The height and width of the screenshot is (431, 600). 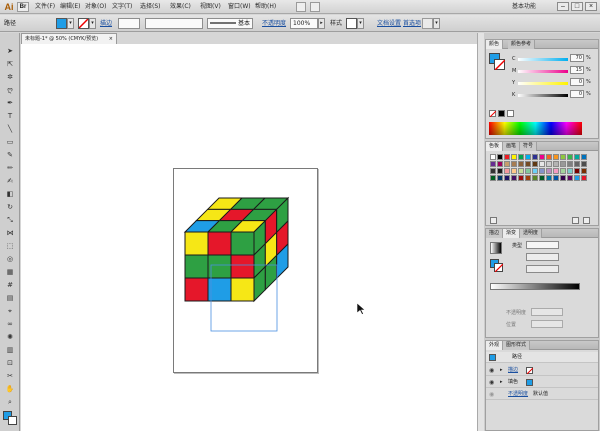 I want to click on color-stroke-box, so click(x=500, y=65).